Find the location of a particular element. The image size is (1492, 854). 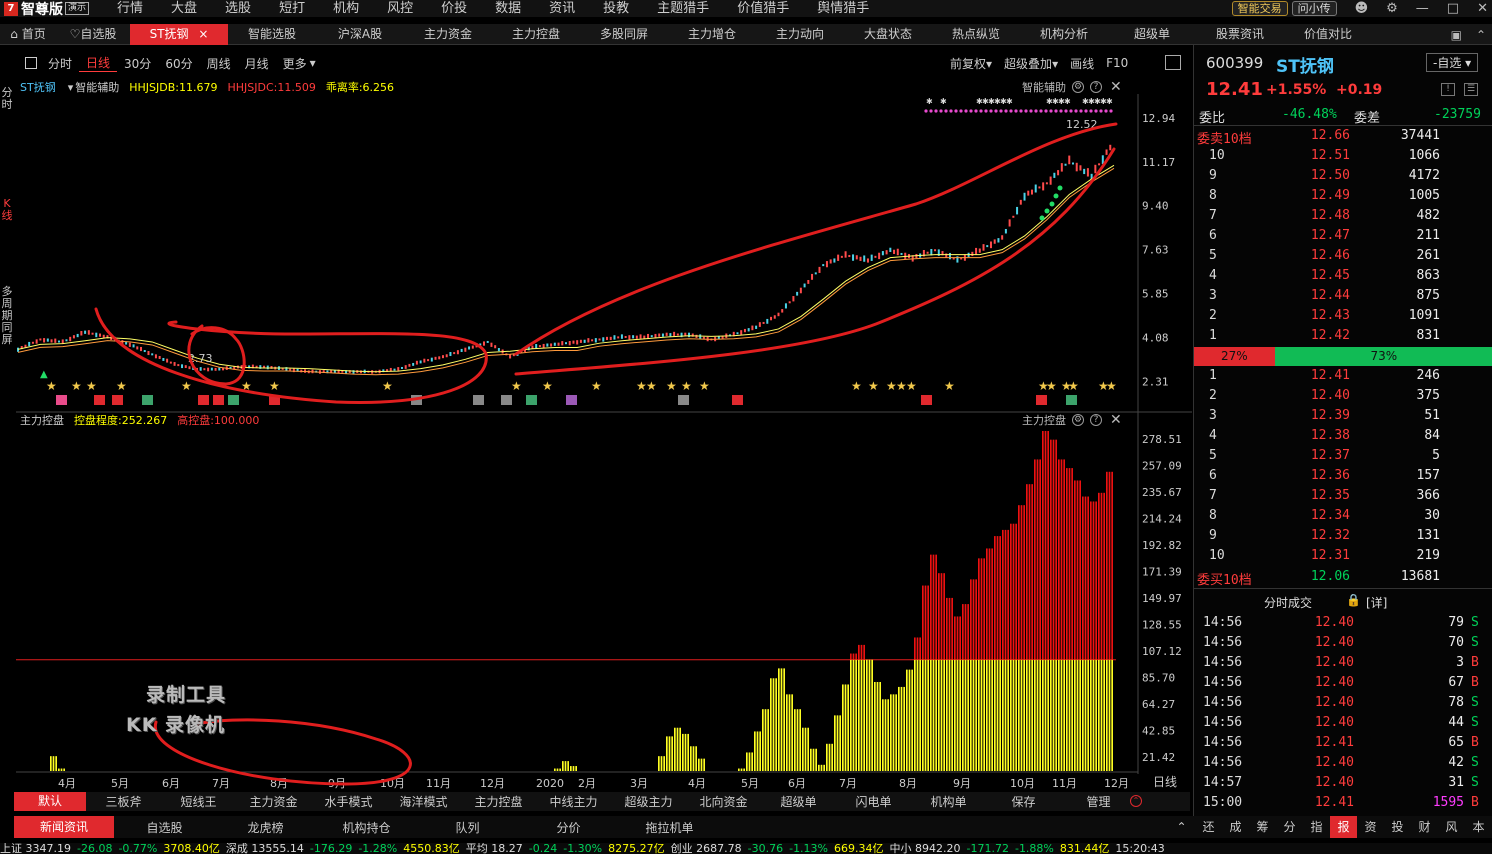

bid-row: 7 12.35 366 is located at coordinates (1343, 496).